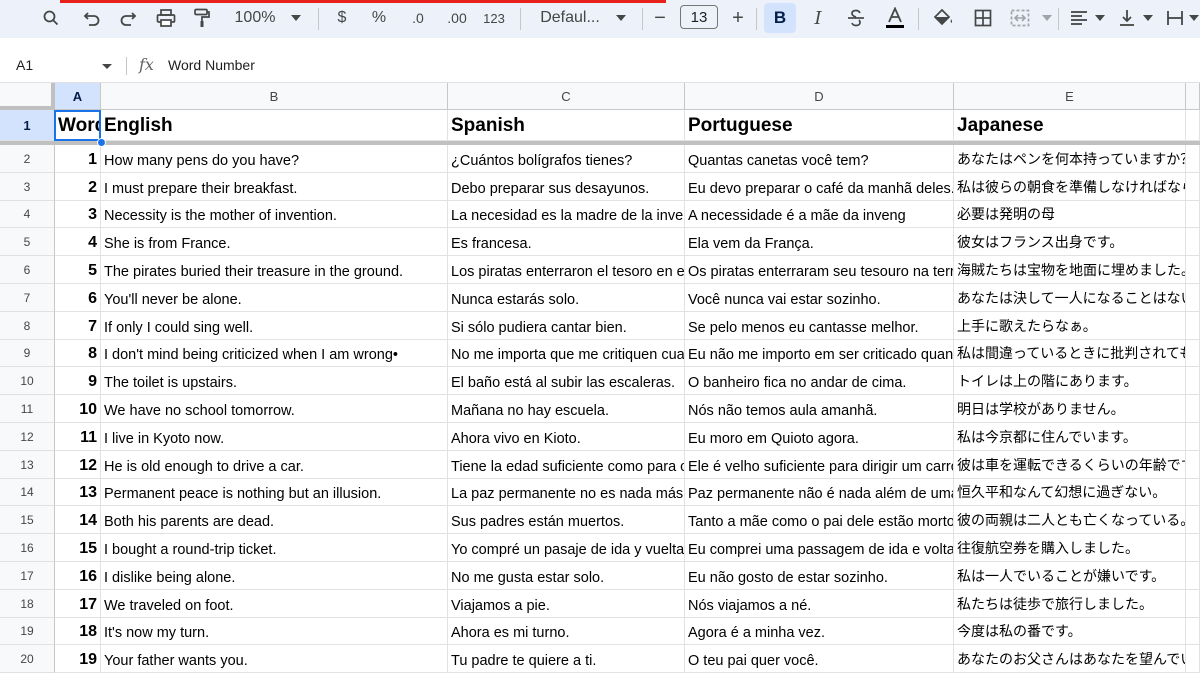  I want to click on currency-button: $, so click(342, 18).